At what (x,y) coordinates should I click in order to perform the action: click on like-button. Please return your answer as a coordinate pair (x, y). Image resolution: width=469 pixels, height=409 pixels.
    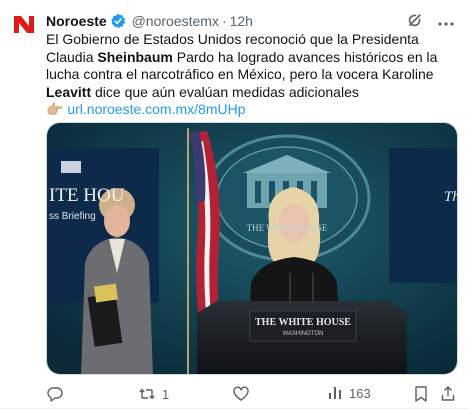
    Looking at the image, I should click on (244, 394).